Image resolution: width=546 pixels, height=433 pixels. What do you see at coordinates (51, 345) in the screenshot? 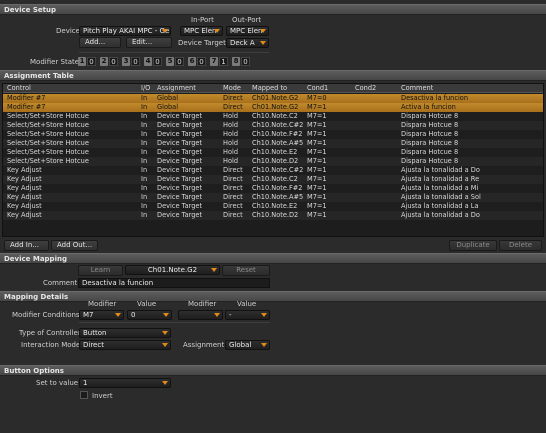
I see `interaction-mode-label: Interaction Mode` at bounding box center [51, 345].